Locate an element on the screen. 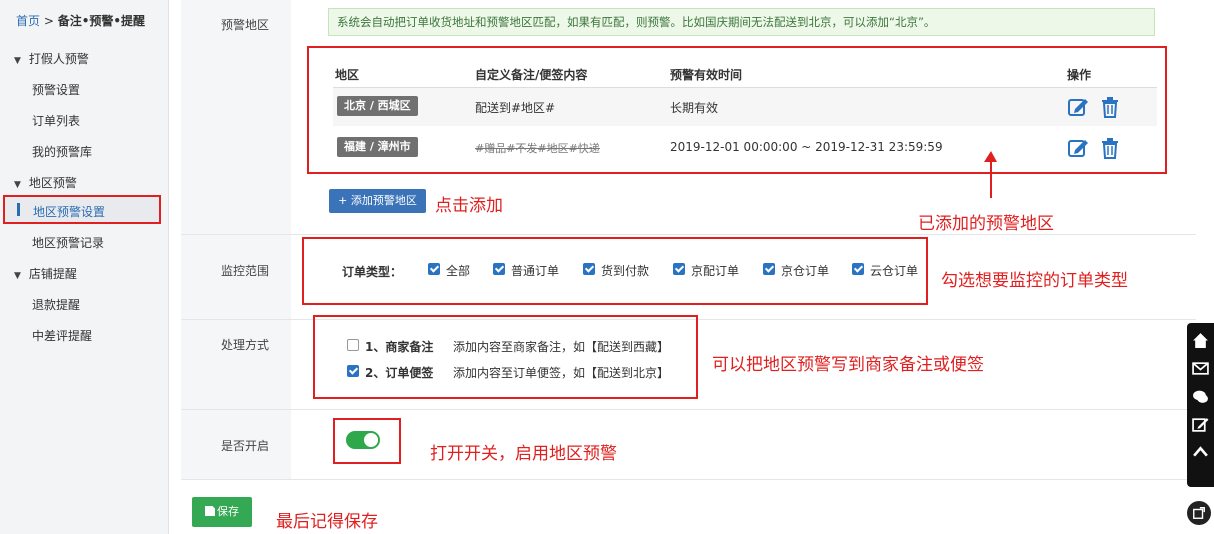 The image size is (1214, 534). order-type-label: 订单类型： is located at coordinates (372, 272).